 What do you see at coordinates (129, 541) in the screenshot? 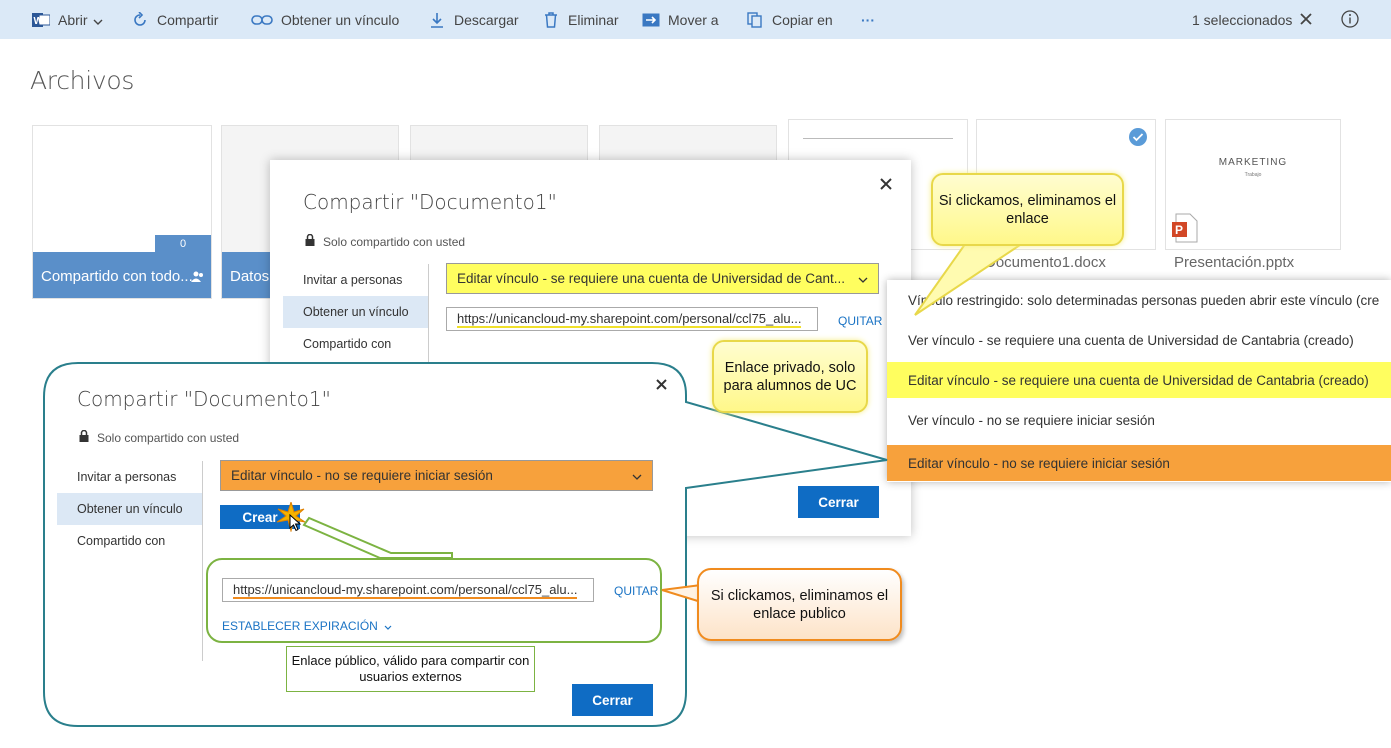
I see `nav-shared-with: Compartido con` at bounding box center [129, 541].